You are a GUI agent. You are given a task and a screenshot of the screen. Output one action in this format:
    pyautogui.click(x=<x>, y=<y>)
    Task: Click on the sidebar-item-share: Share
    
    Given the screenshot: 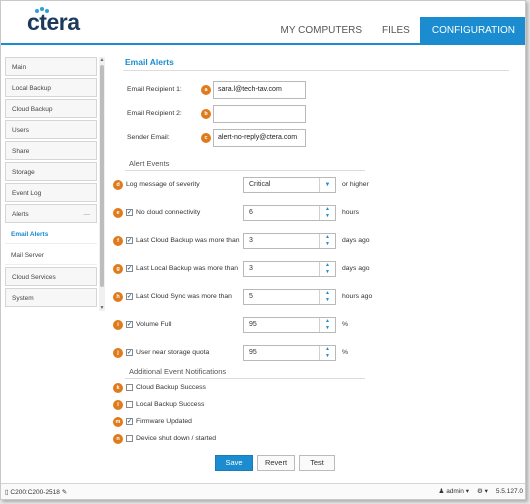 What is the action you would take?
    pyautogui.click(x=51, y=150)
    